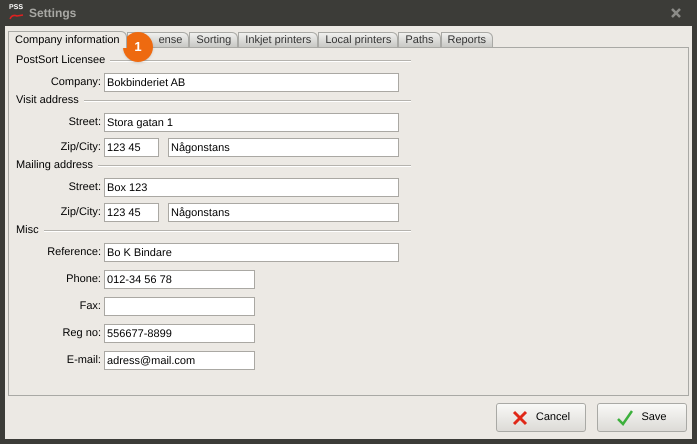 This screenshot has width=697, height=444. Describe the element at coordinates (251, 122) in the screenshot. I see `input-field: Stora gatan 1` at that location.